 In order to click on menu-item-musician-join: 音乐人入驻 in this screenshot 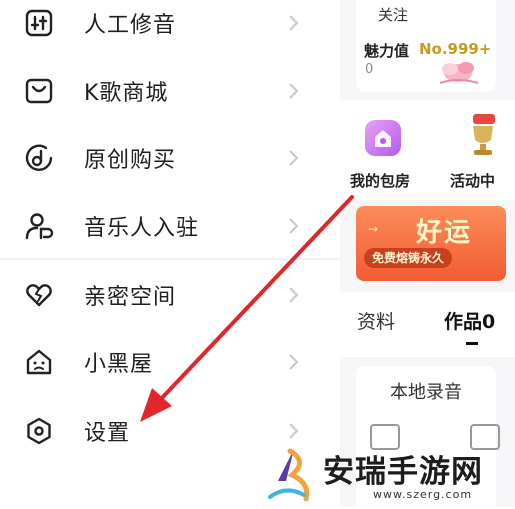, I will do `click(170, 226)`.